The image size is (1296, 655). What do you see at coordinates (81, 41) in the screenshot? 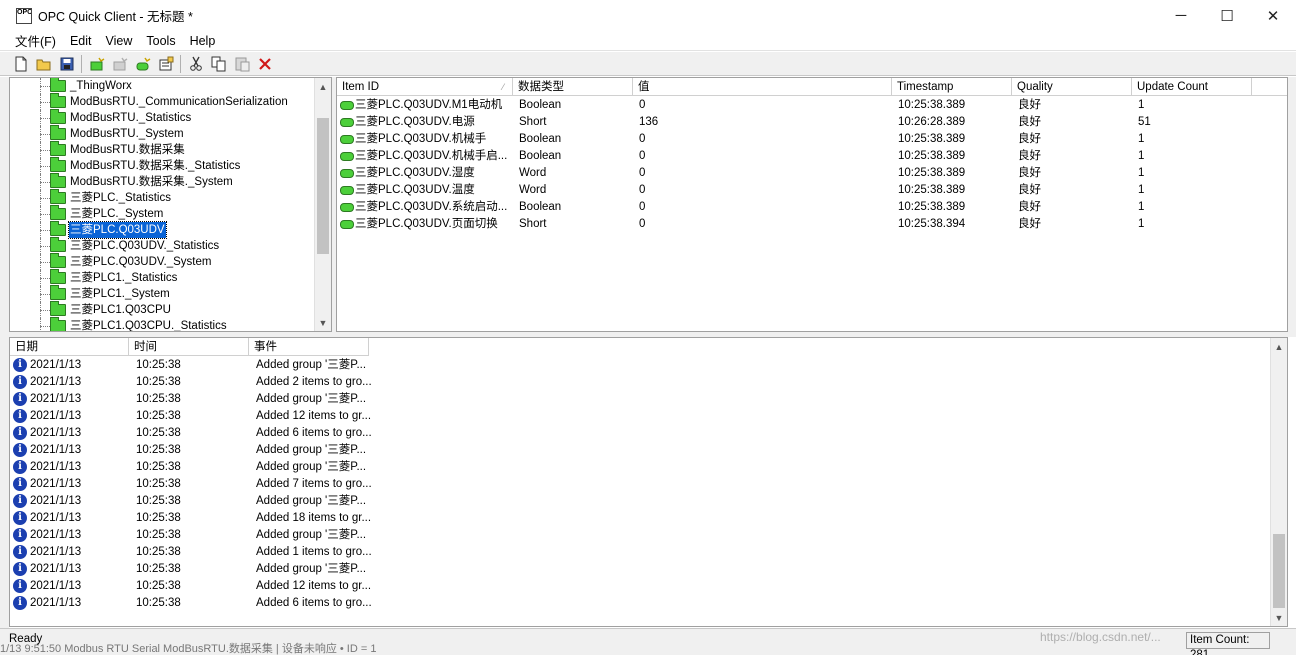
I see `menu-edit: Edit` at bounding box center [81, 41].